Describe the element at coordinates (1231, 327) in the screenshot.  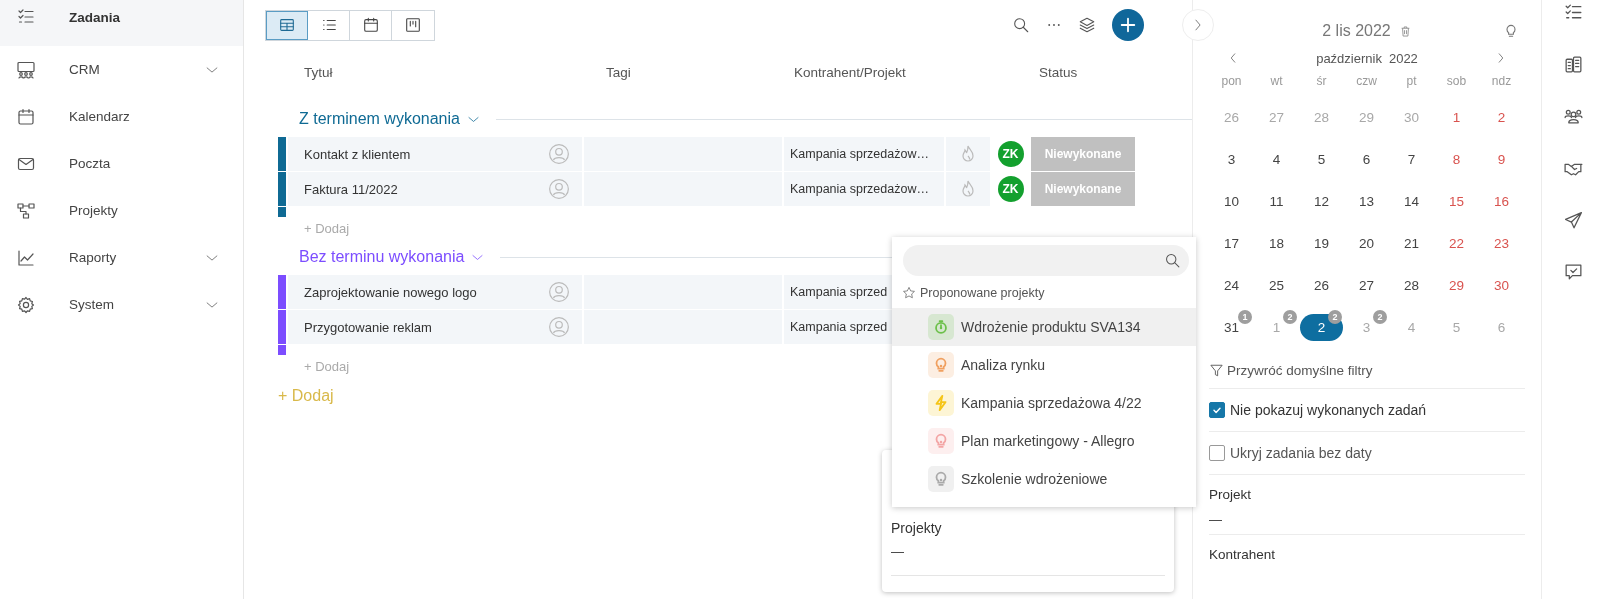
I see `calendar-day: 31` at that location.